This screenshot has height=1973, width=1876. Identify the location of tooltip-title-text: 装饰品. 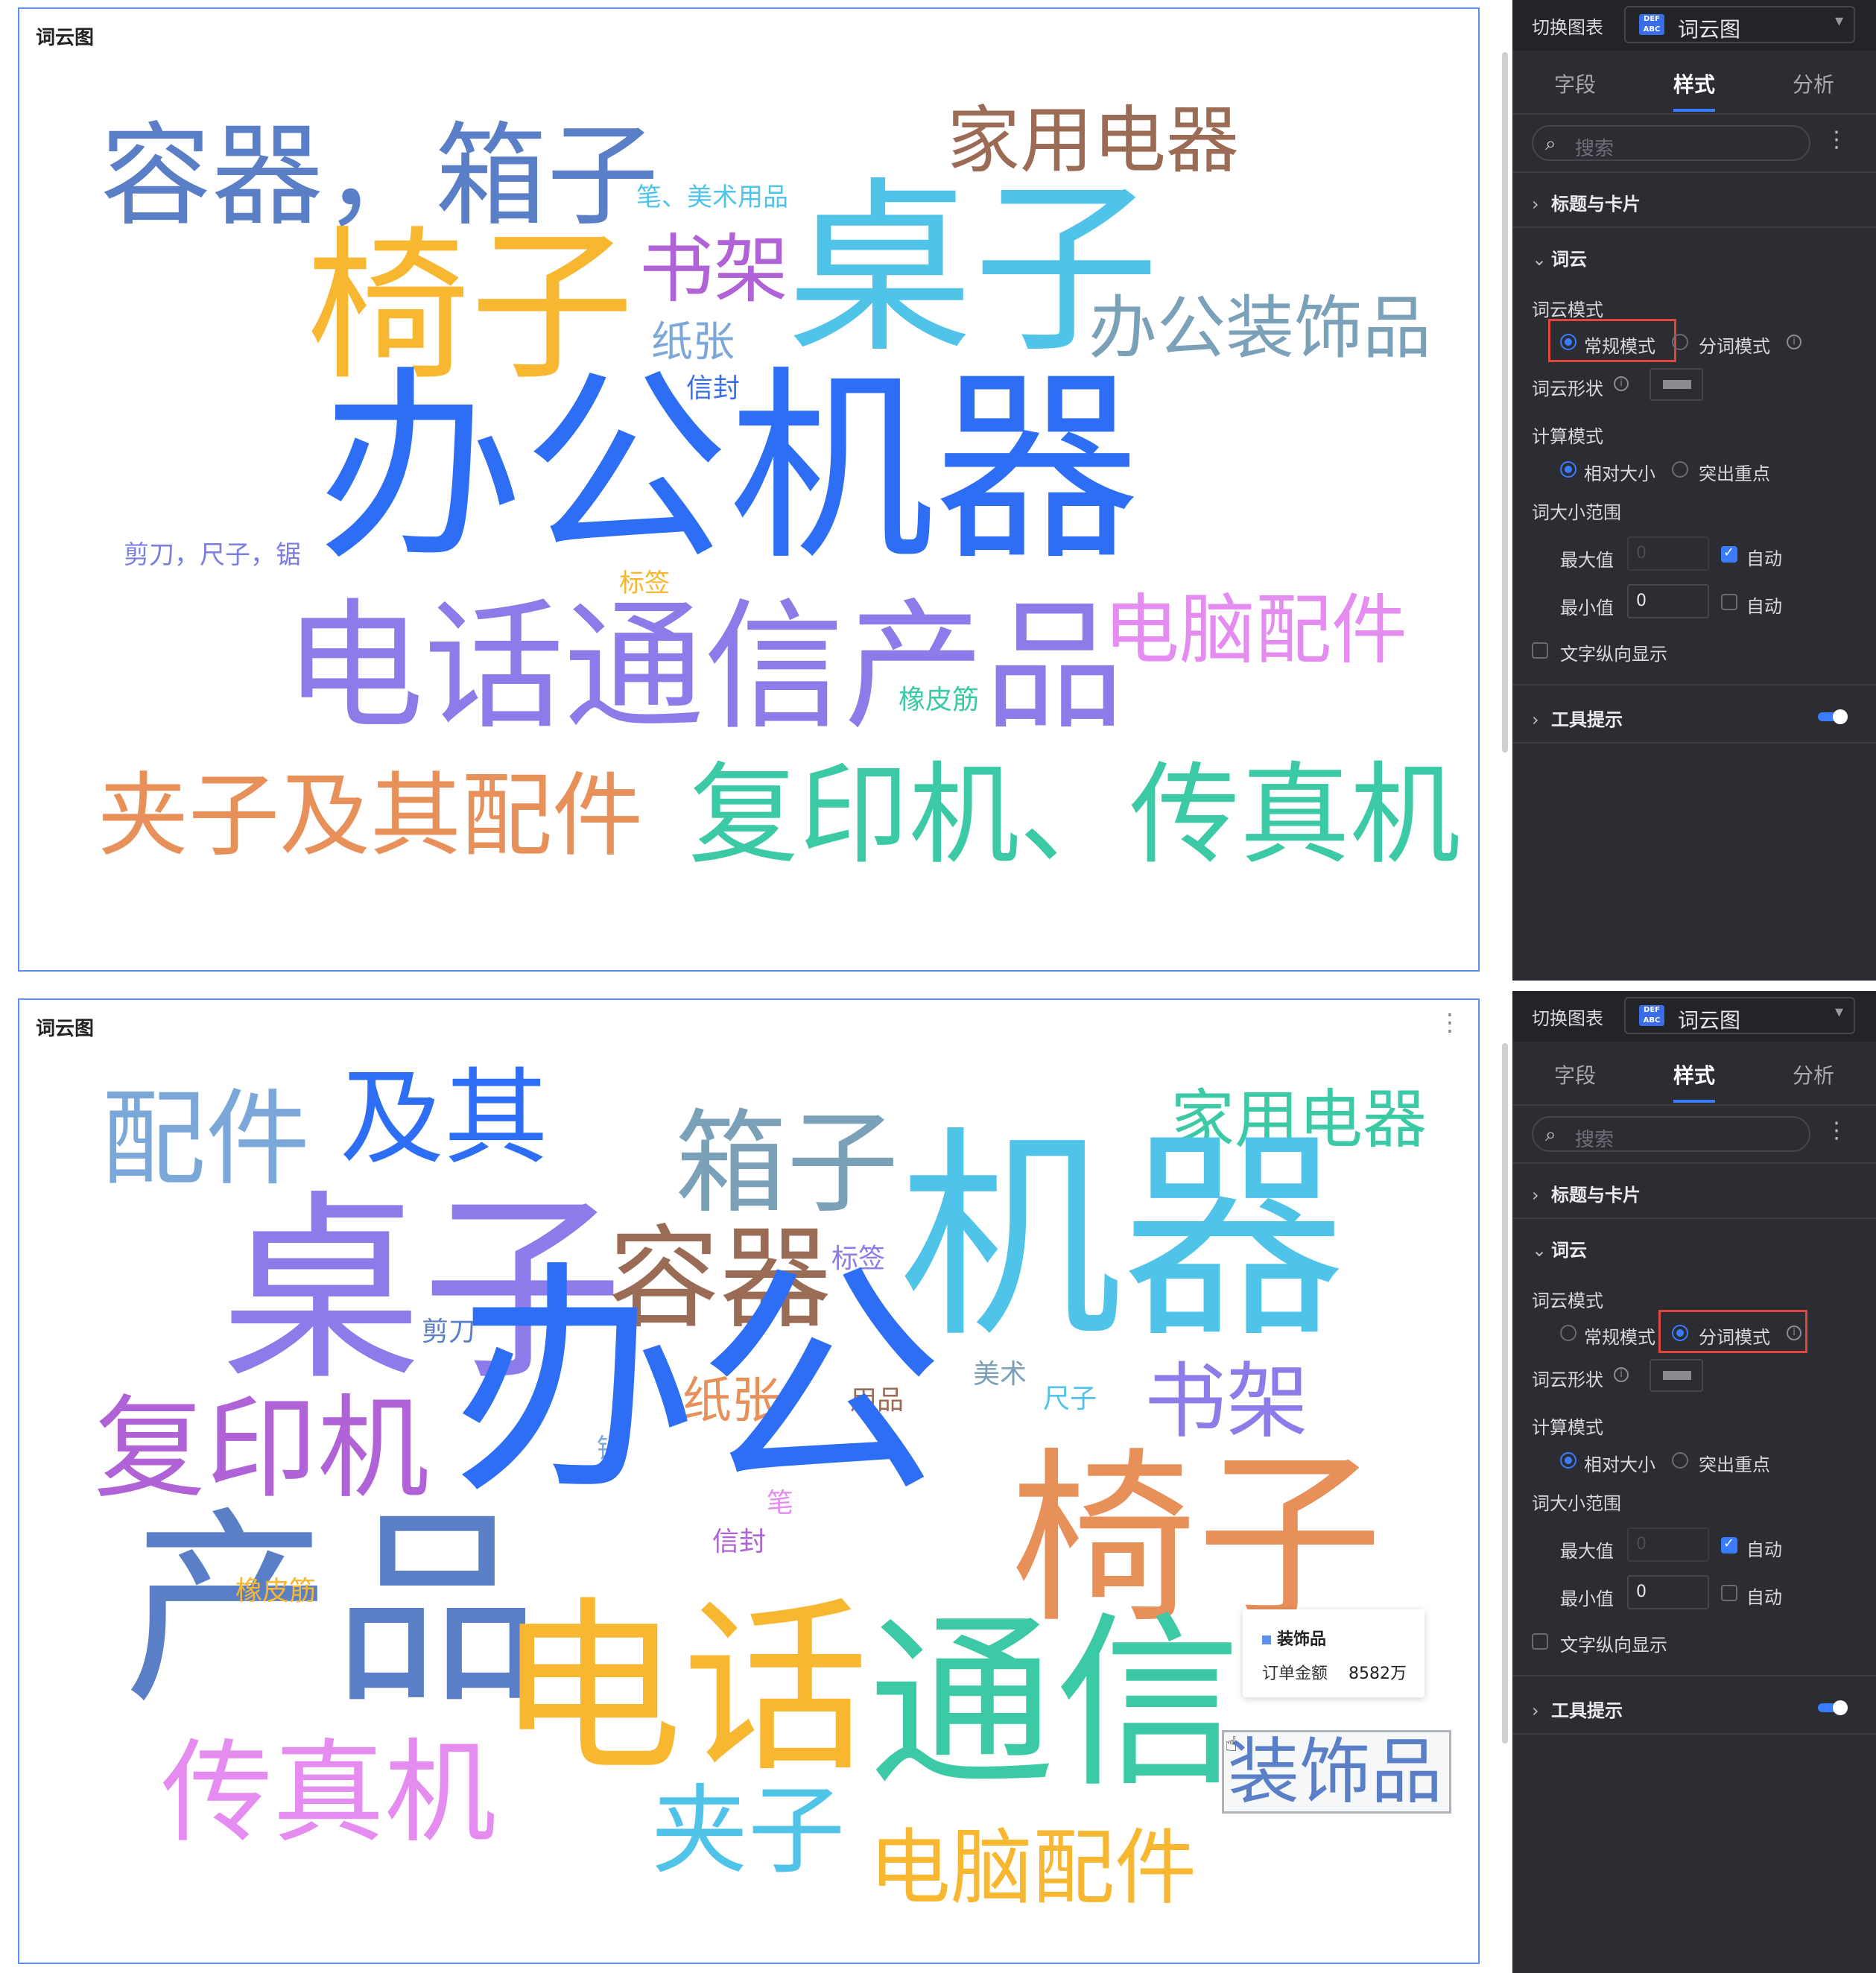
(1302, 1639).